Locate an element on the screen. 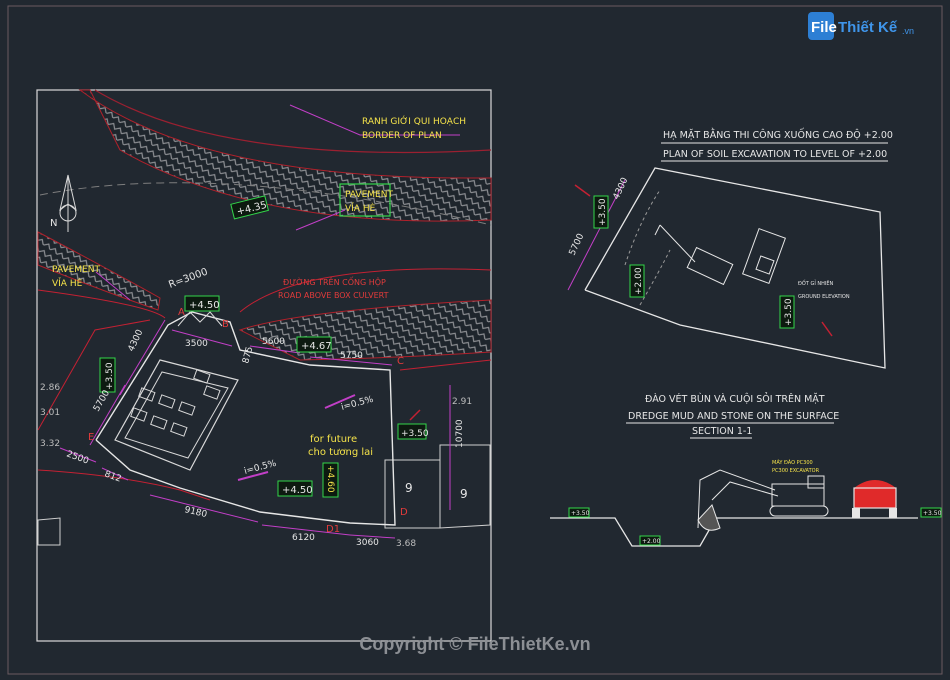 The height and width of the screenshot is (680, 950). excavator-vn: MÁY ĐÀO PC300 is located at coordinates (792, 462).